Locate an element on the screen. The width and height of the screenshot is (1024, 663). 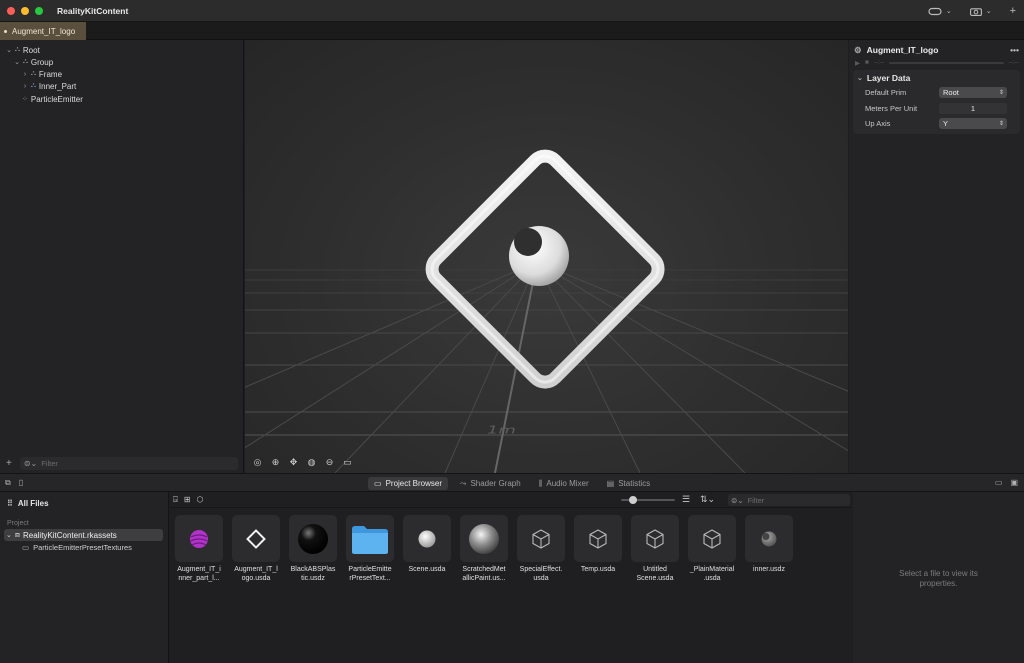
slider-knob is located at coordinates (633, 500).